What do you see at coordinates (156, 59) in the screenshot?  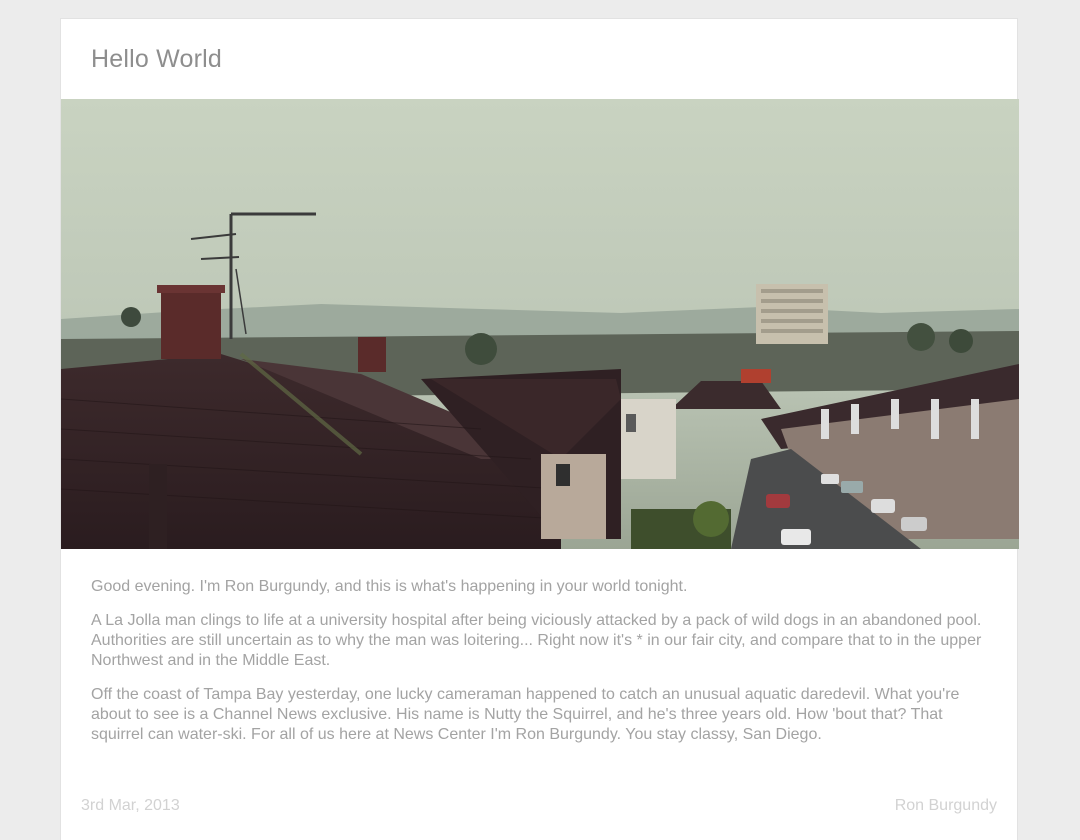 I see `post-title: Hello World` at bounding box center [156, 59].